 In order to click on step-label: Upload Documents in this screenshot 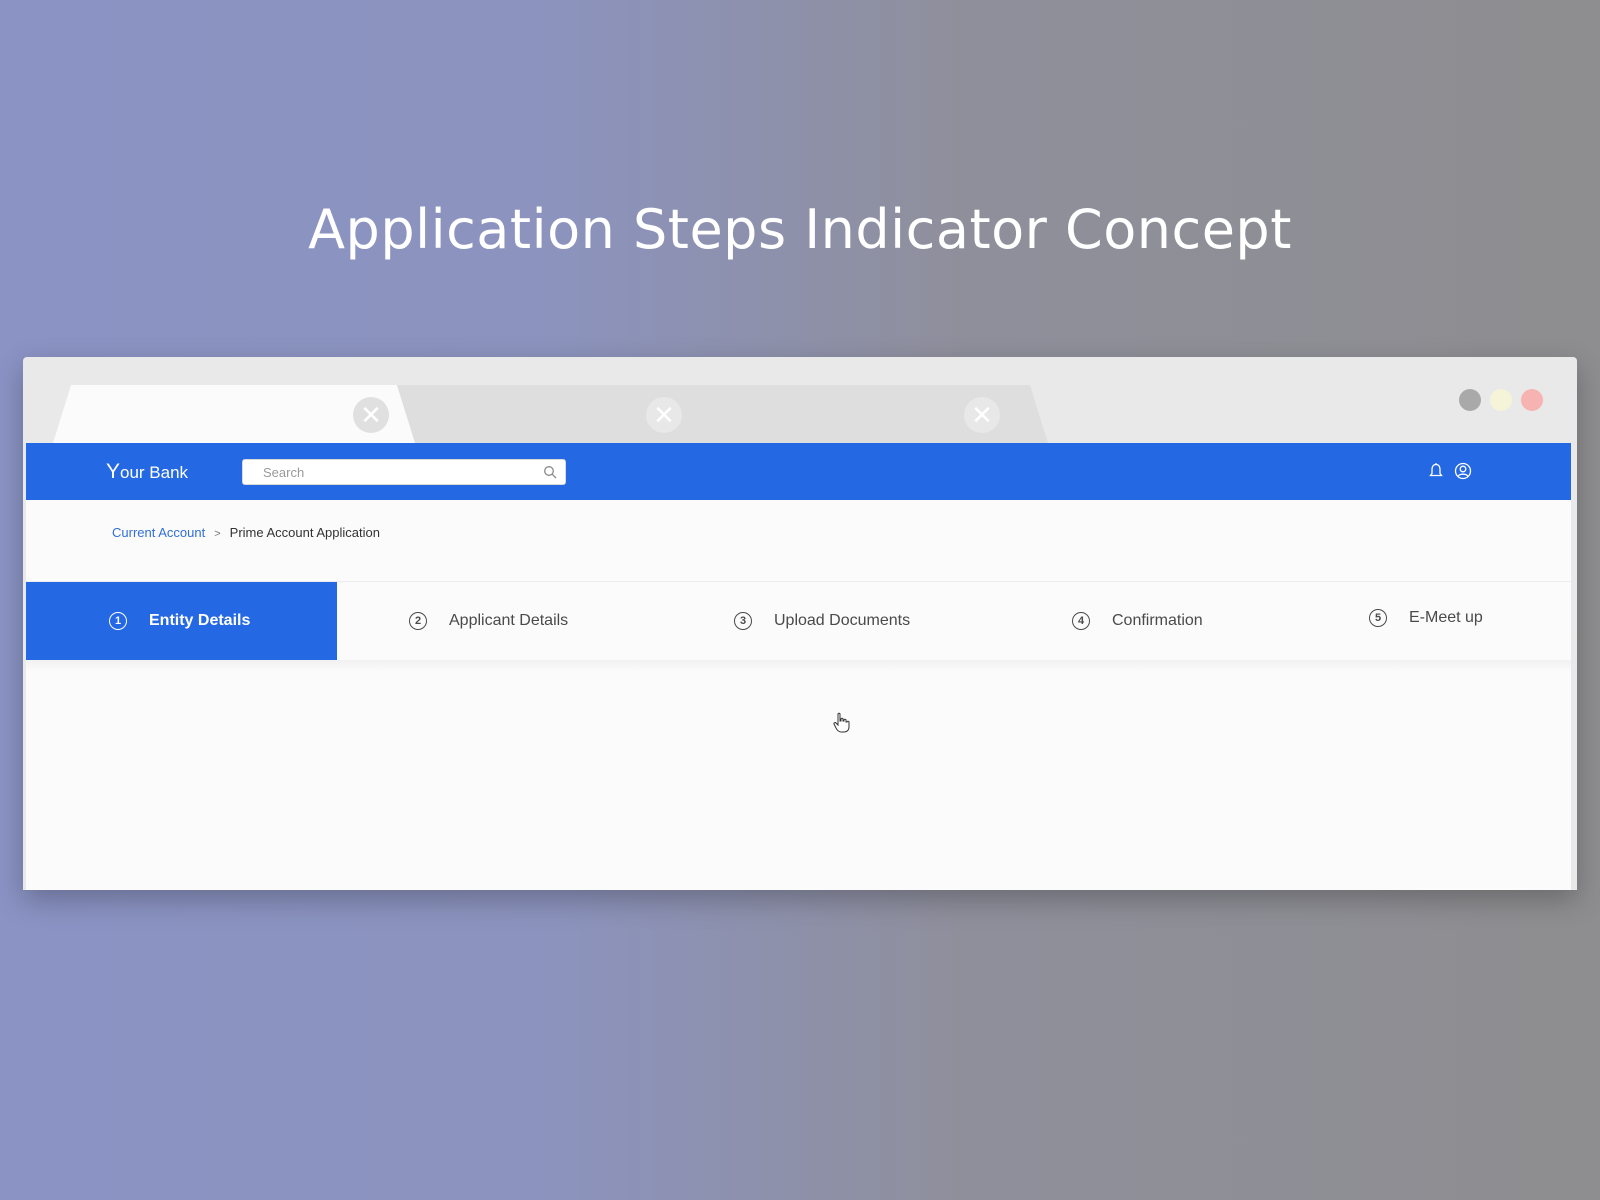, I will do `click(842, 620)`.